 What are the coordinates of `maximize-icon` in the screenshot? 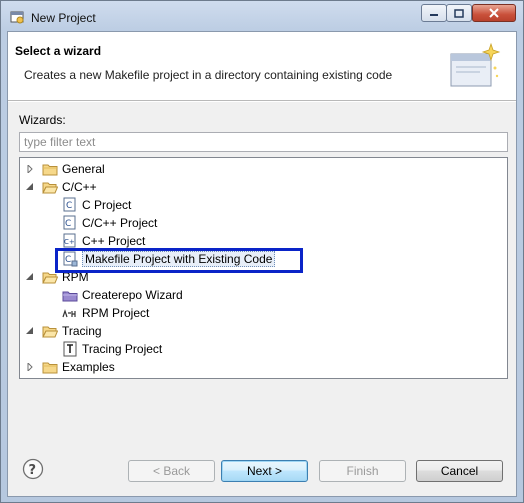 It's located at (459, 13).